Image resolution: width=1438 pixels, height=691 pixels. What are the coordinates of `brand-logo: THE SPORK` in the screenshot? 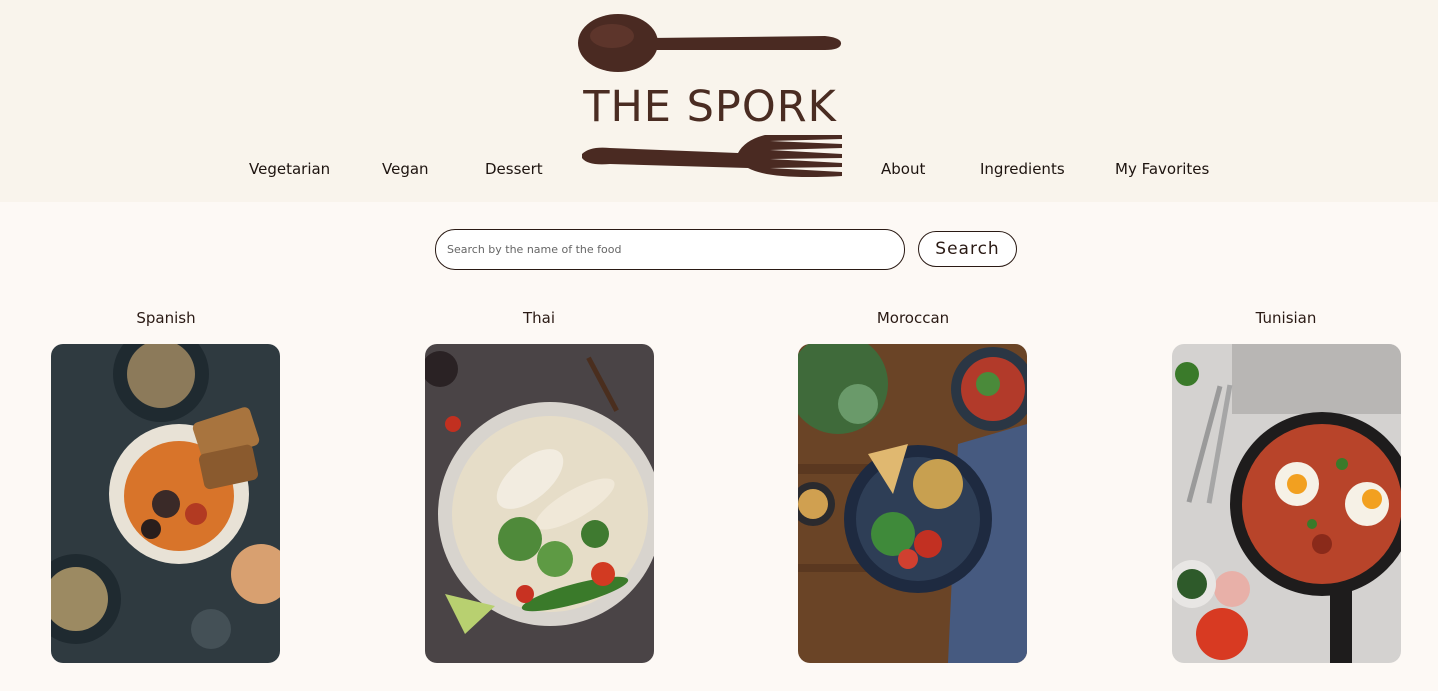 It's located at (710, 97).